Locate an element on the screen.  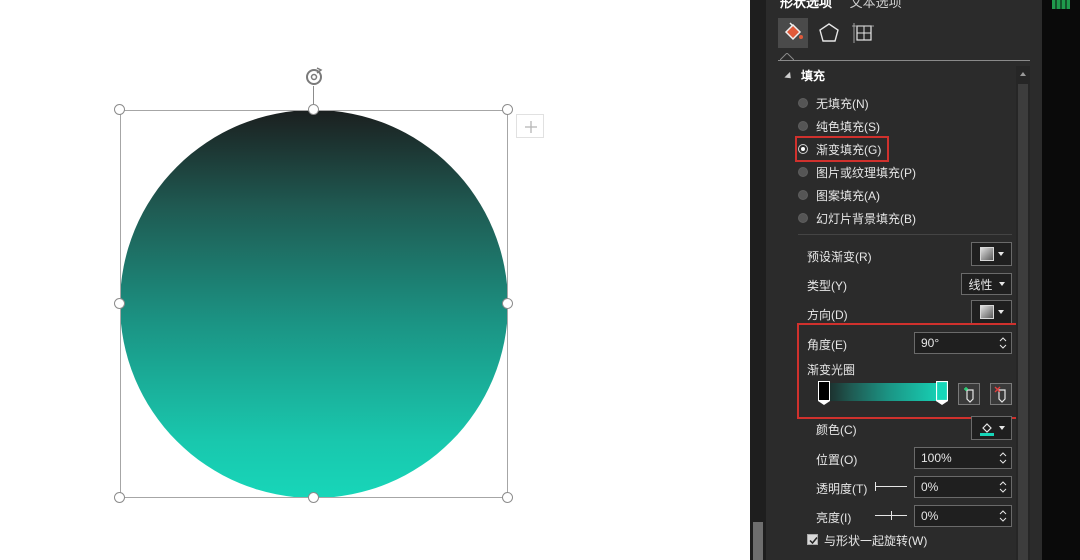
tab-shape-options: 形状选项 is located at coordinates (806, 5).